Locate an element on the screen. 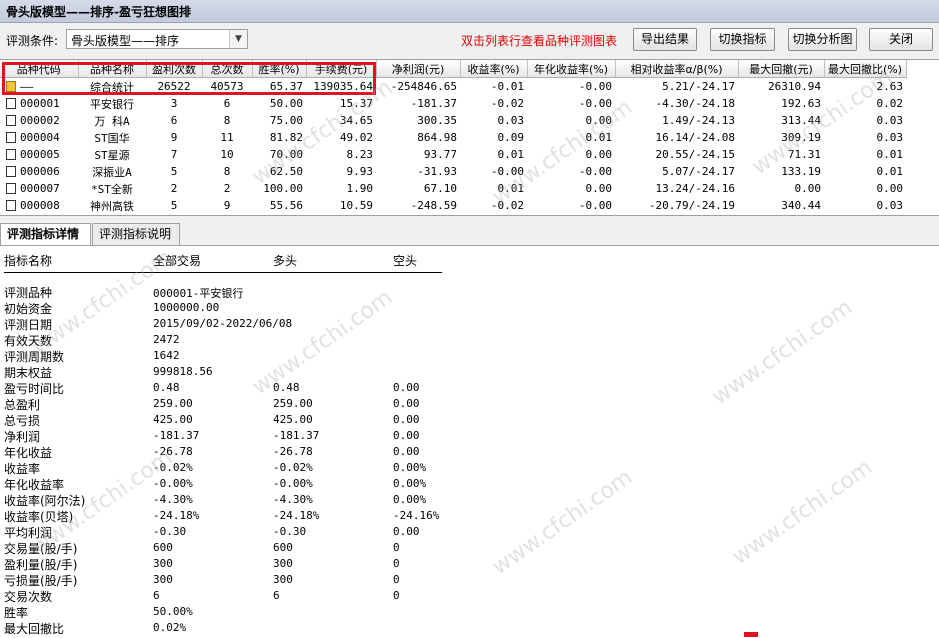  detail-metric-value: -0.00% is located at coordinates (173, 483).